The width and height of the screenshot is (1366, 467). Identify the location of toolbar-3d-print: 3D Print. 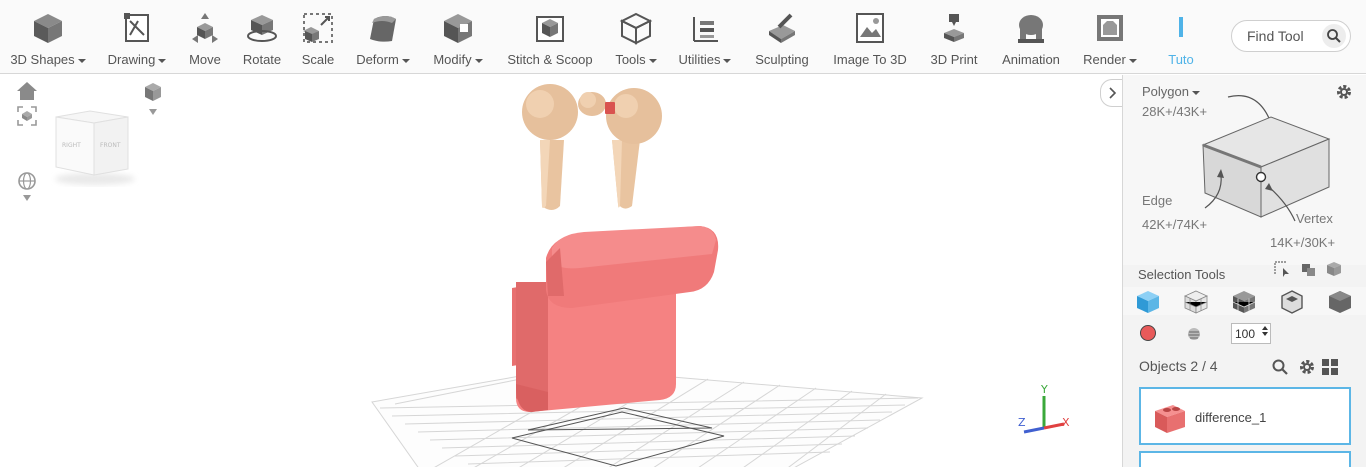
(954, 37).